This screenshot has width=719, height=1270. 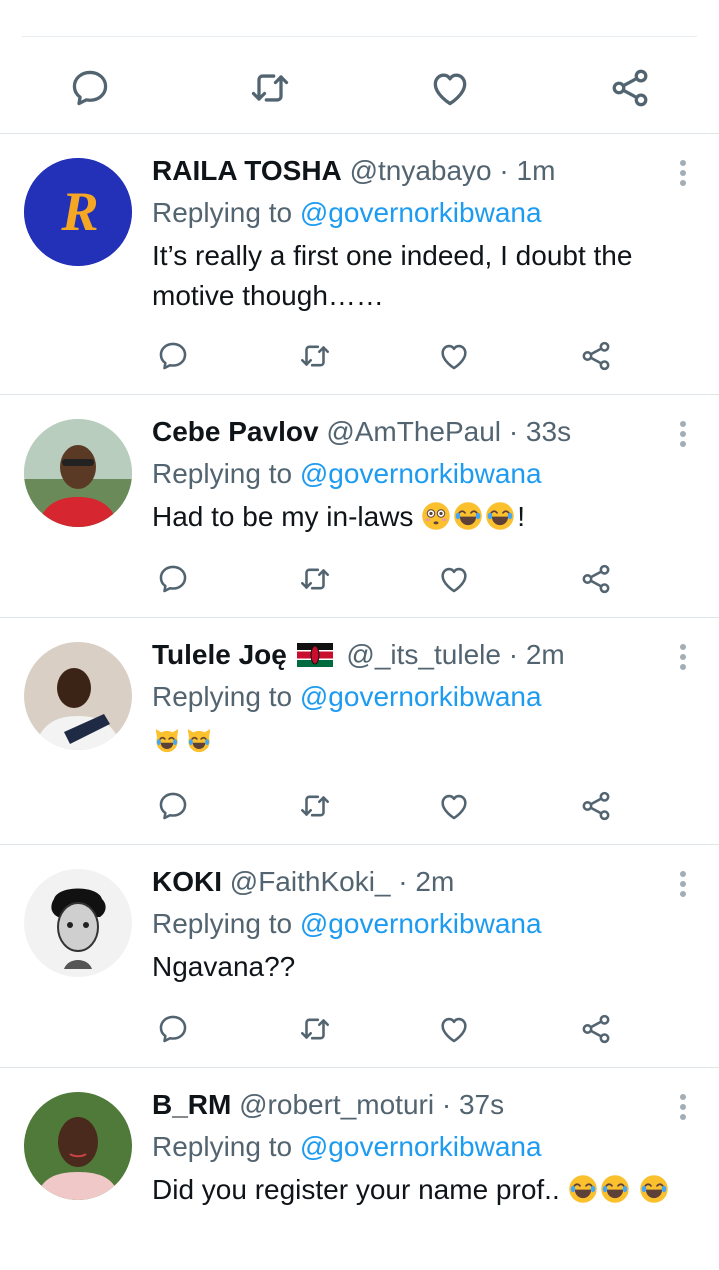 What do you see at coordinates (436, 516) in the screenshot?
I see `flushed-face-emoji` at bounding box center [436, 516].